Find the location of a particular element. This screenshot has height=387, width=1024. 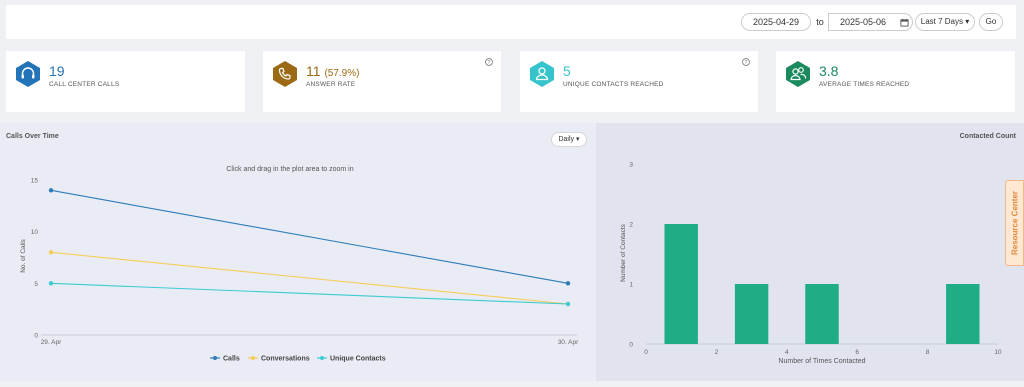

stat-card-average-times: 3.8 AVERAGE TIMES REACHED is located at coordinates (895, 81).